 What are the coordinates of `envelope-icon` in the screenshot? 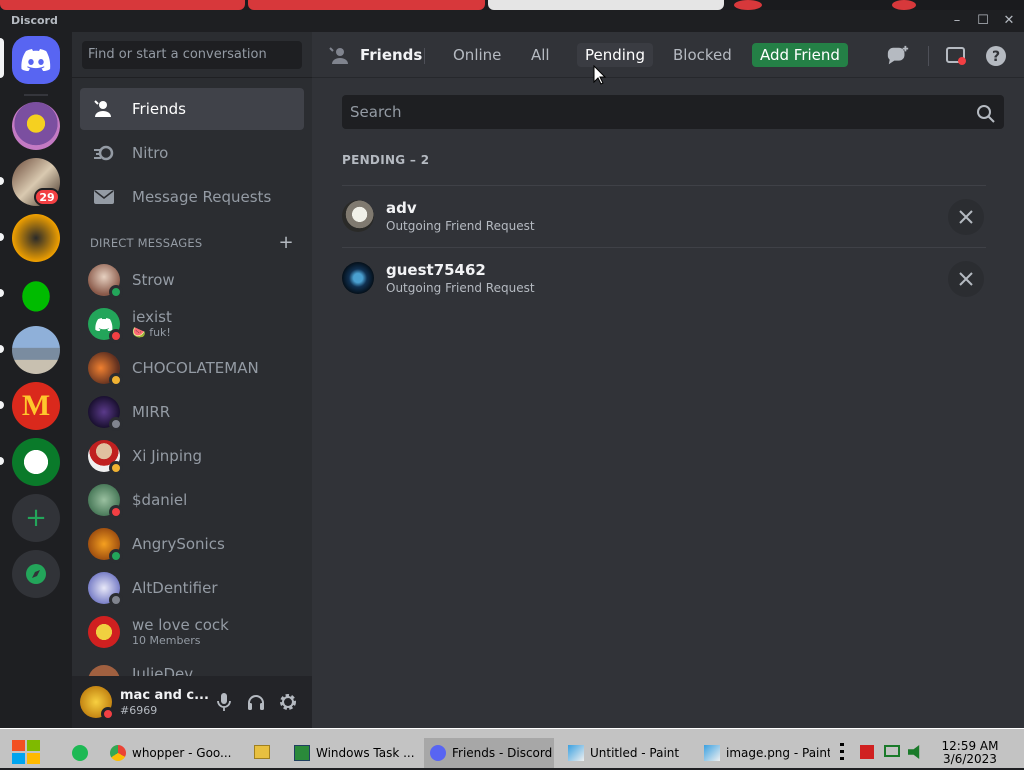 It's located at (104, 197).